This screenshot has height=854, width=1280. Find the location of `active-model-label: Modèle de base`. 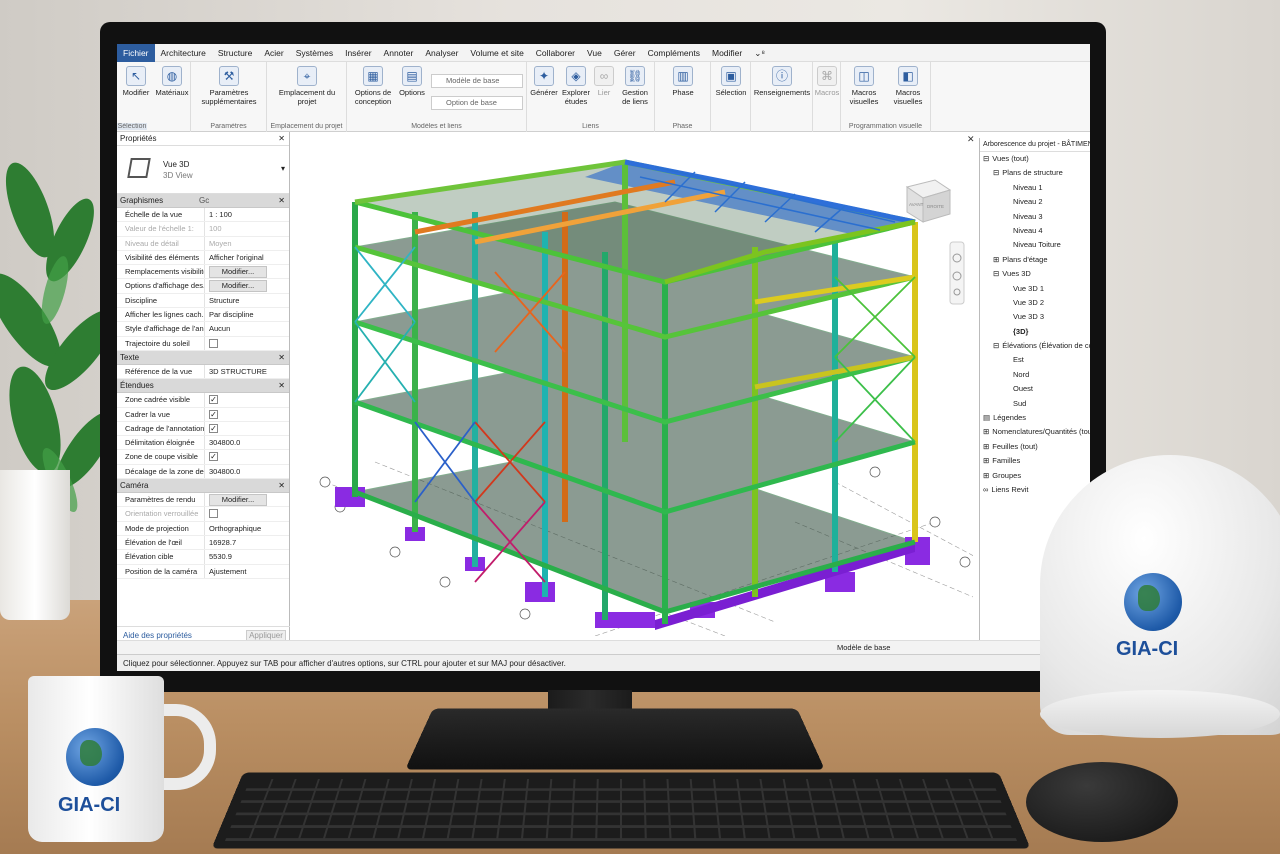

active-model-label: Modèle de base is located at coordinates (863, 648).